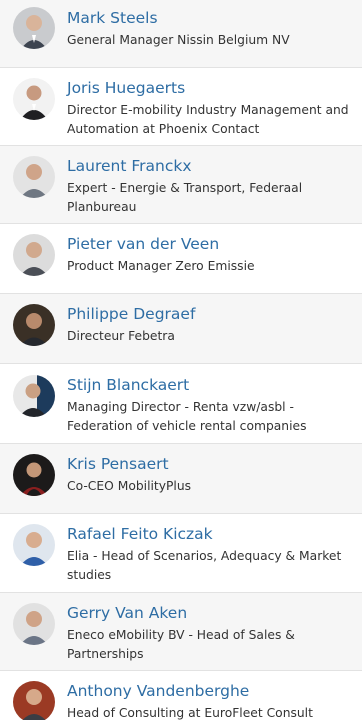  I want to click on speaker-role: General Manager Nissin Belgium NV, so click(178, 40).